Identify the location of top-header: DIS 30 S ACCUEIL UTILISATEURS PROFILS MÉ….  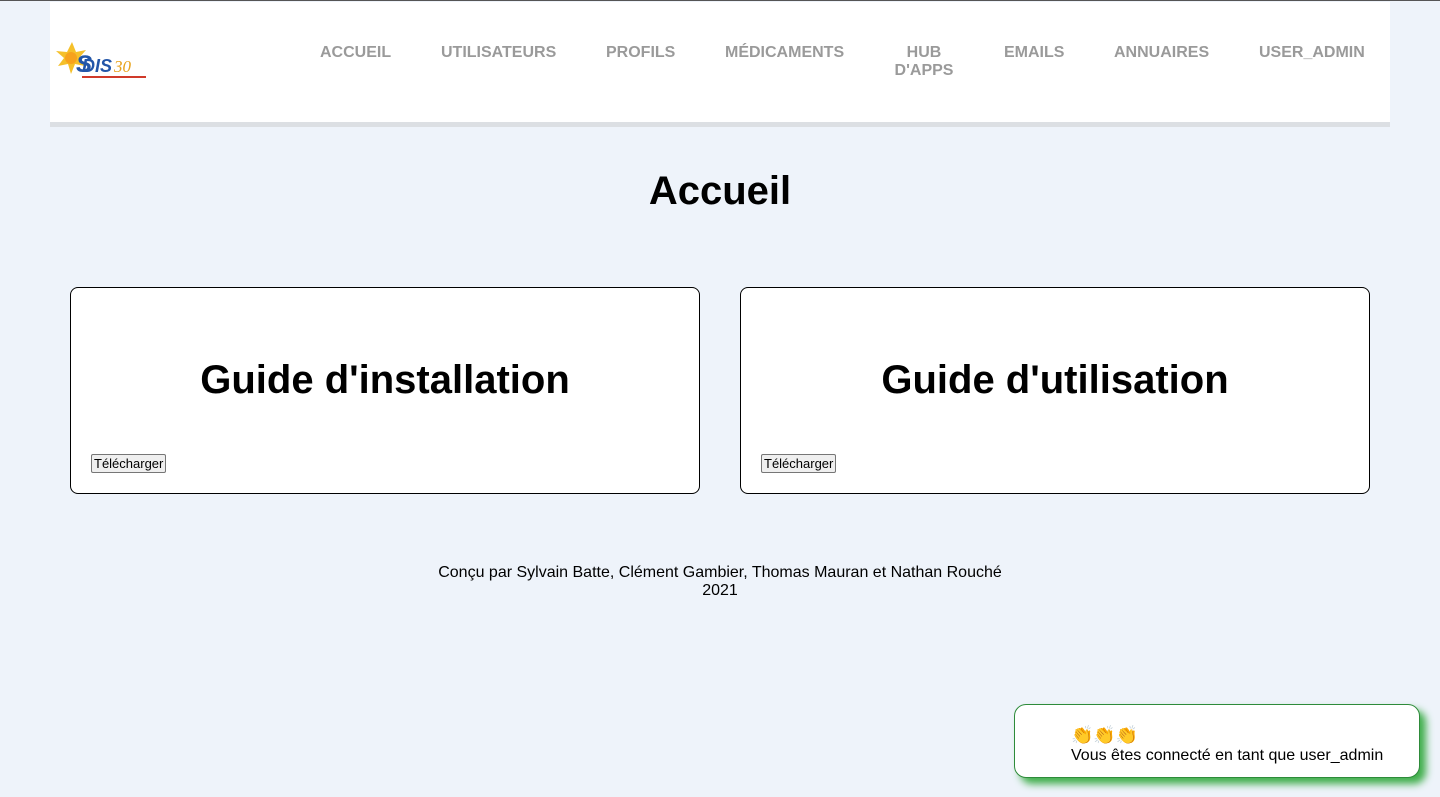
(720, 64).